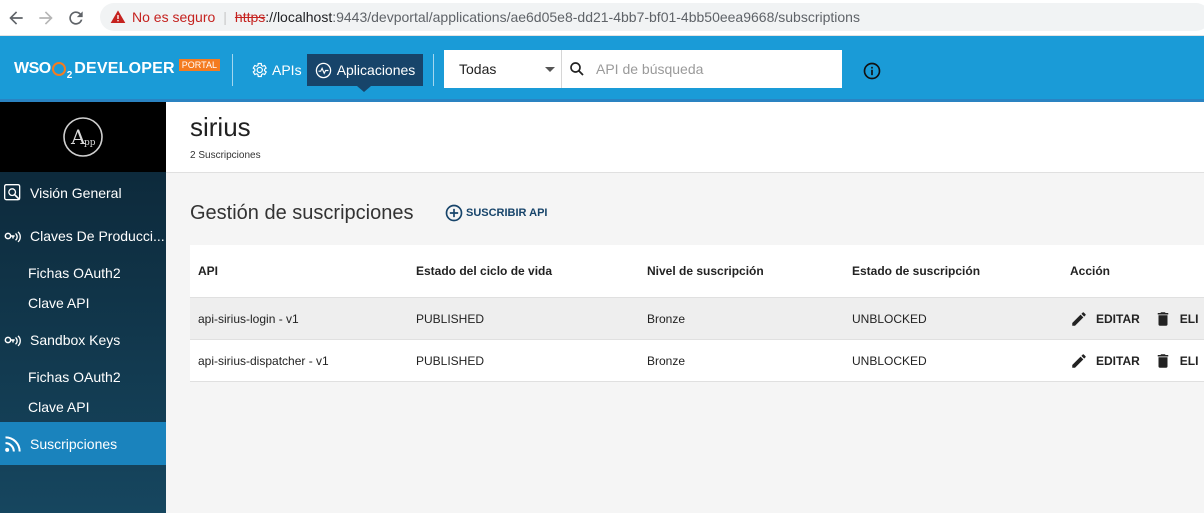  Describe the element at coordinates (74, 443) in the screenshot. I see `sidebar-item-label: Suscripciones` at that location.